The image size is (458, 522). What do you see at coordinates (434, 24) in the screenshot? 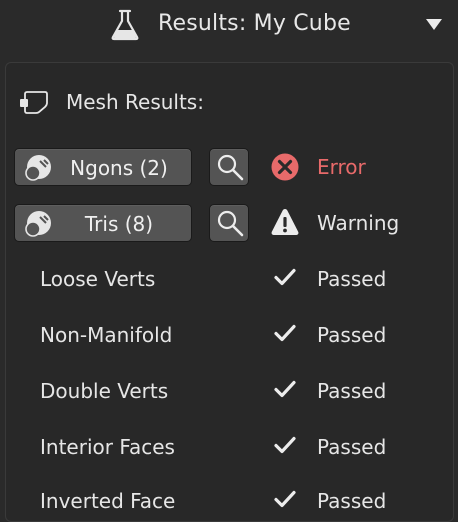
I see `triangle-down-icon` at bounding box center [434, 24].